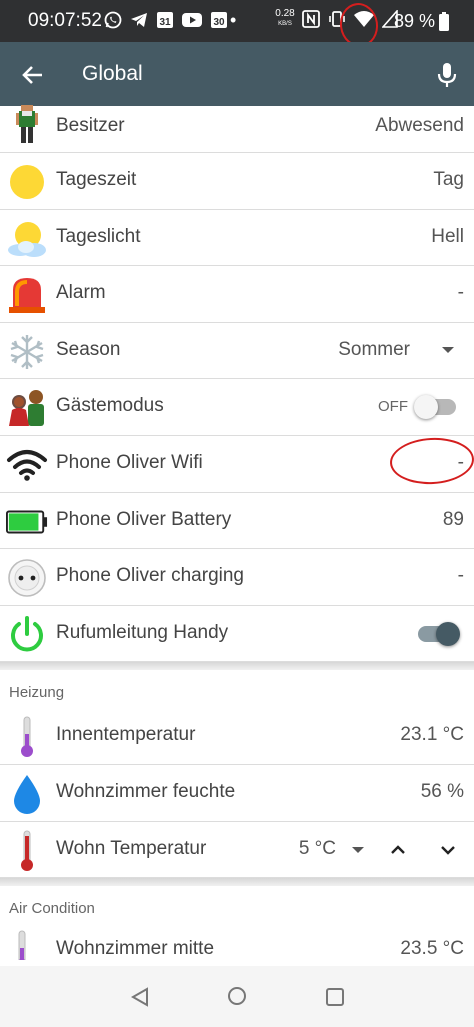 The image size is (474, 1027). What do you see at coordinates (27, 182) in the screenshot?
I see `sun-icon` at bounding box center [27, 182].